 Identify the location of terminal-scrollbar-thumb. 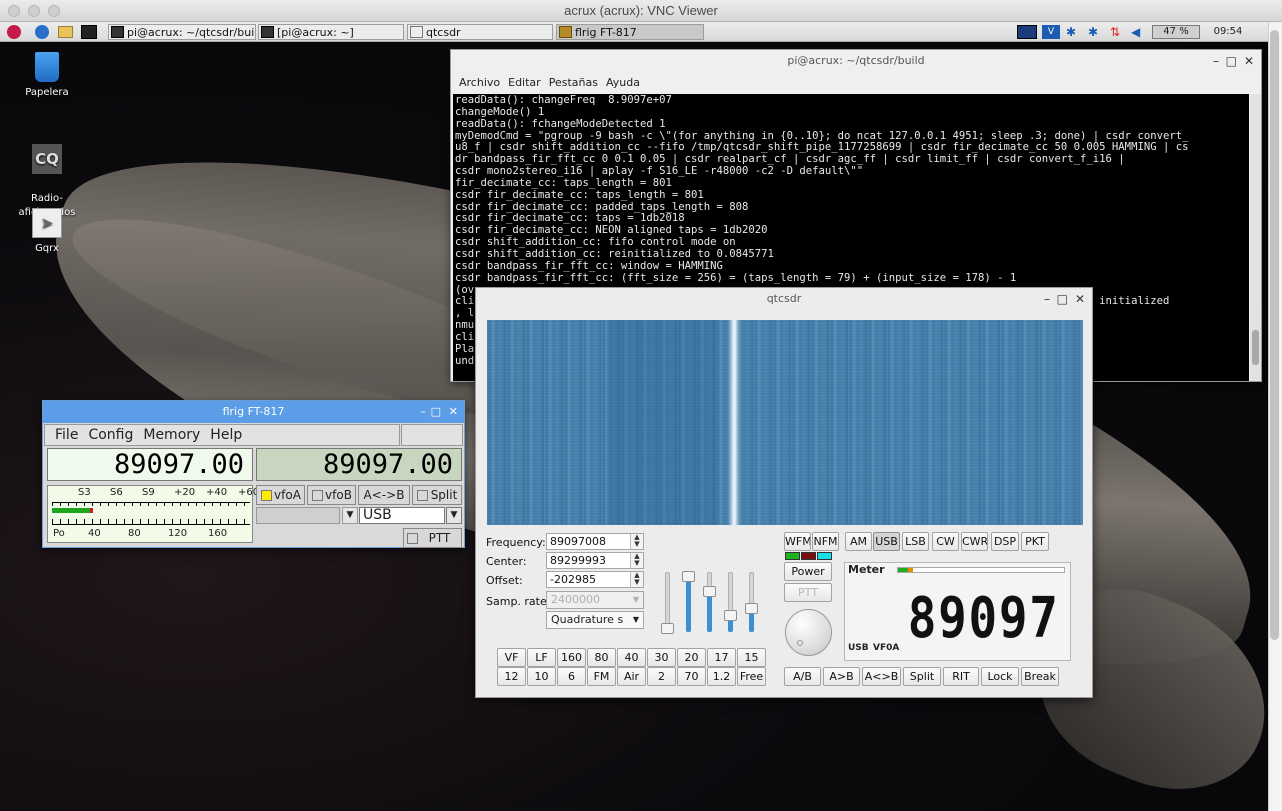
(1255, 347).